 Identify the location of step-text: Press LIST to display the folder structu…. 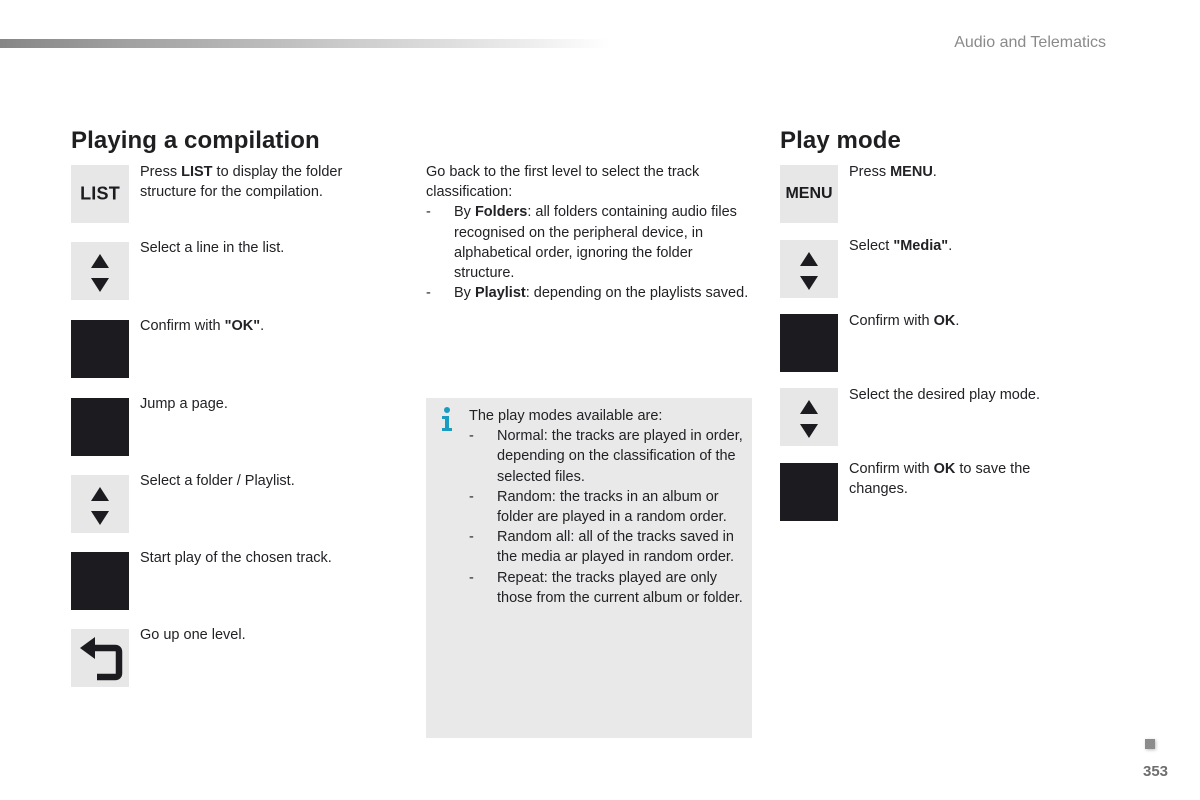
(260, 182).